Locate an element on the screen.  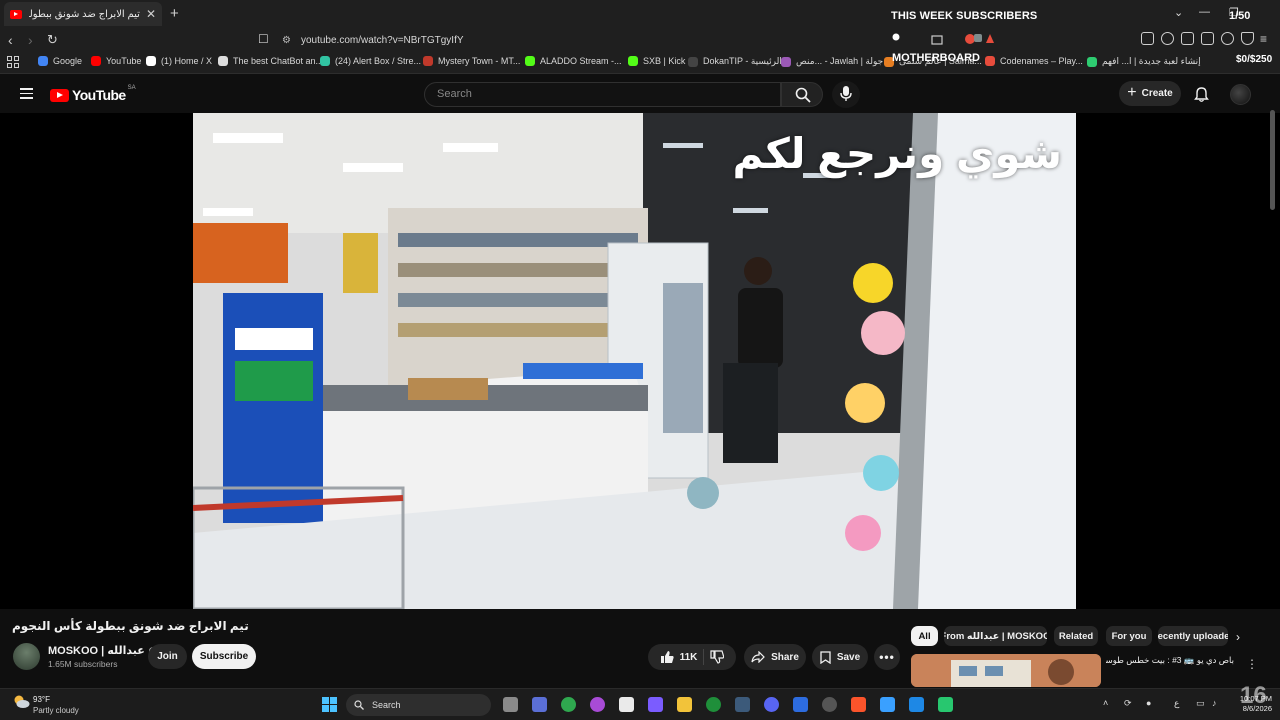
new-tab-button: + is located at coordinates (174, 13).